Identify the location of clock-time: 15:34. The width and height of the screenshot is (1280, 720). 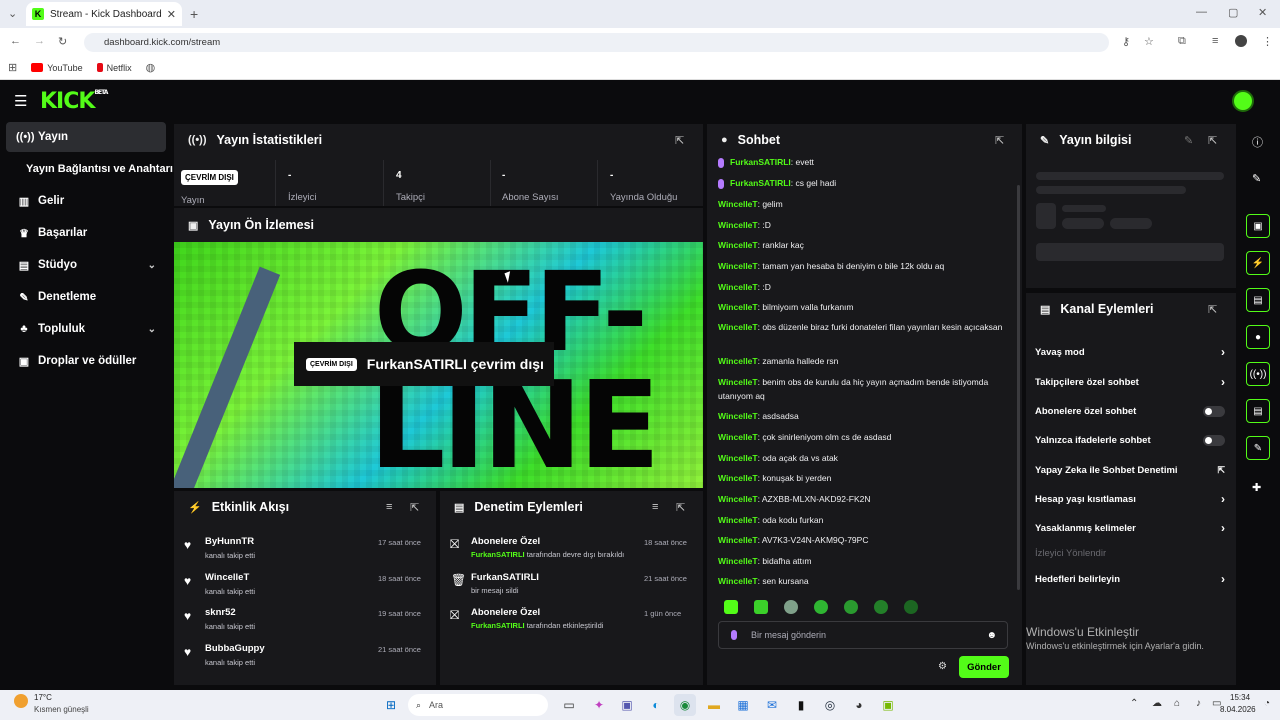
(1240, 697).